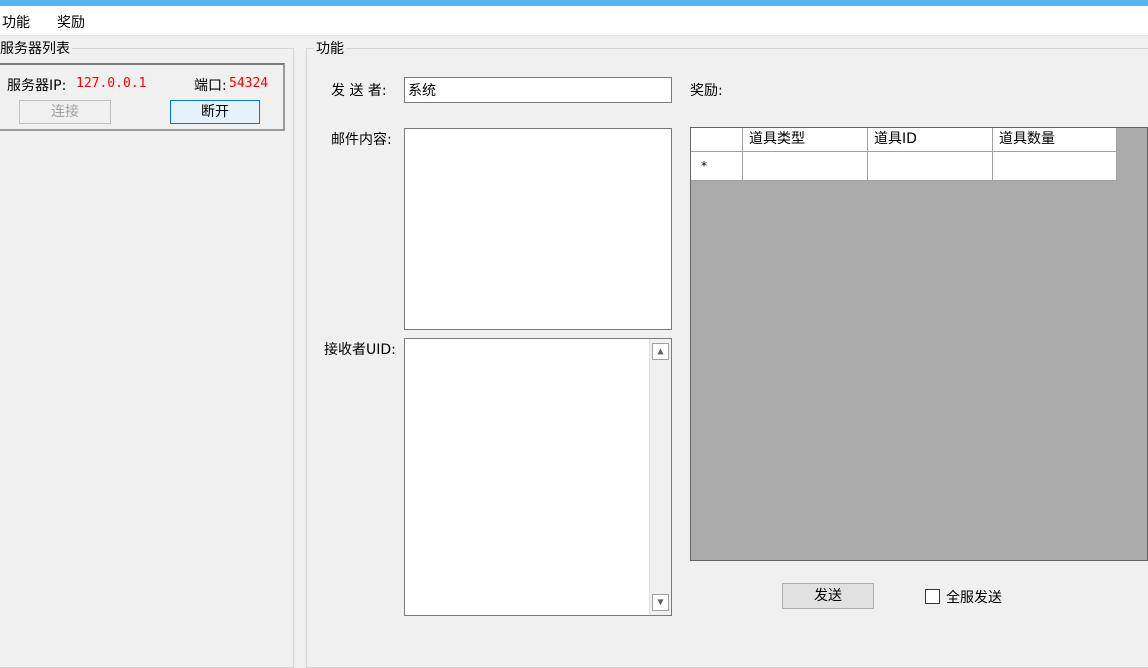 This screenshot has width=1148, height=668. I want to click on server-list-title: 服务器列表, so click(36, 48).